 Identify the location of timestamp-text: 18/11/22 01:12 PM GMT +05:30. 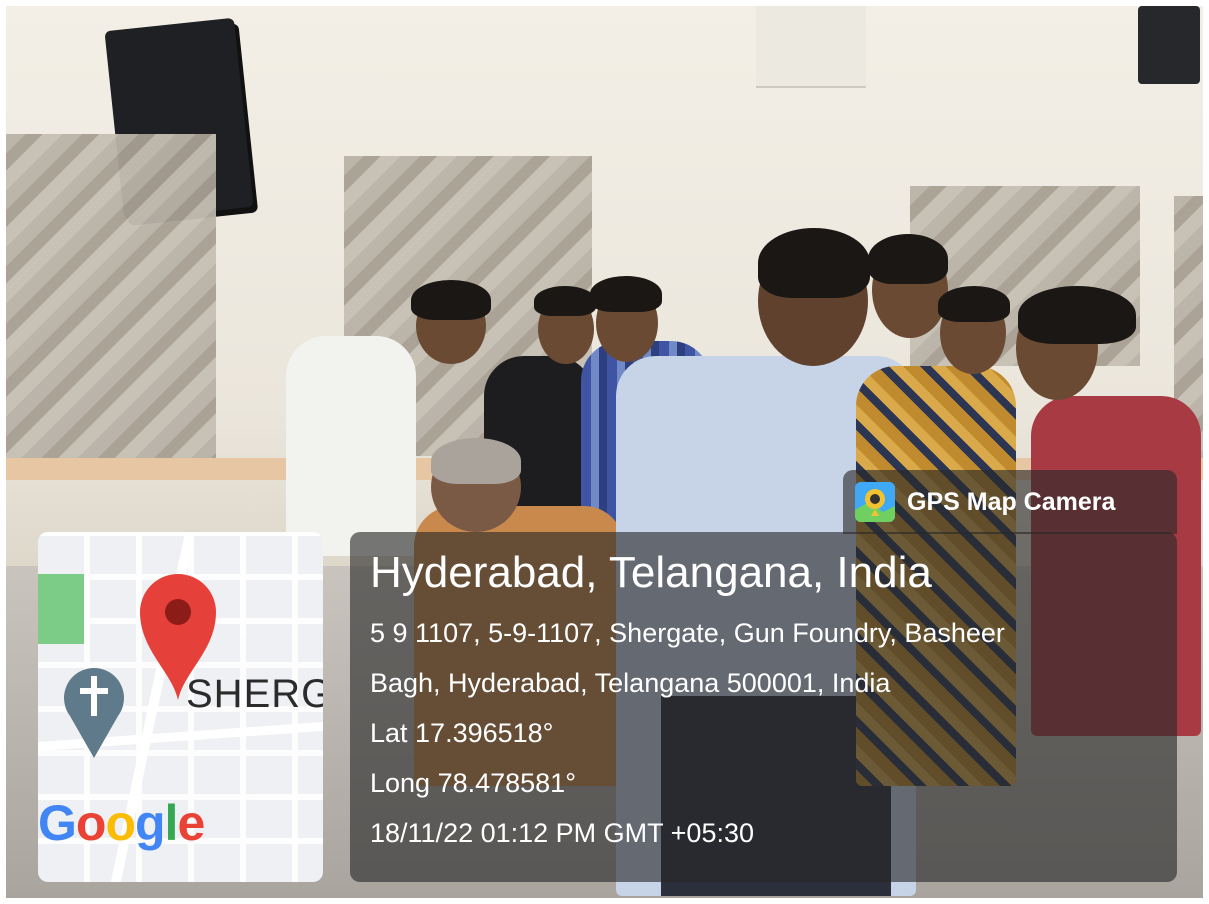
(562, 833).